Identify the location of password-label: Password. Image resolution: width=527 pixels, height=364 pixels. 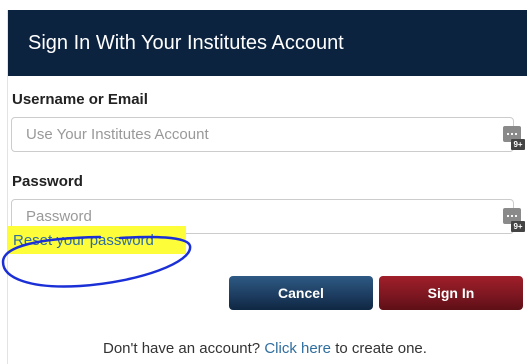
(47, 181).